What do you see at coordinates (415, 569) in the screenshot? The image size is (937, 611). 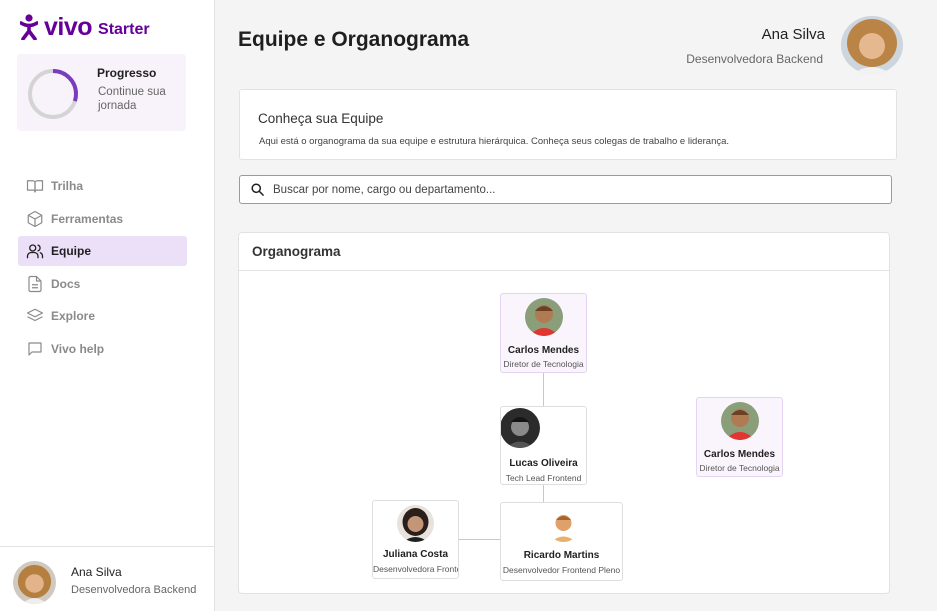 I see `org-node-role: Desenvolvedora Frontend Sênior` at bounding box center [415, 569].